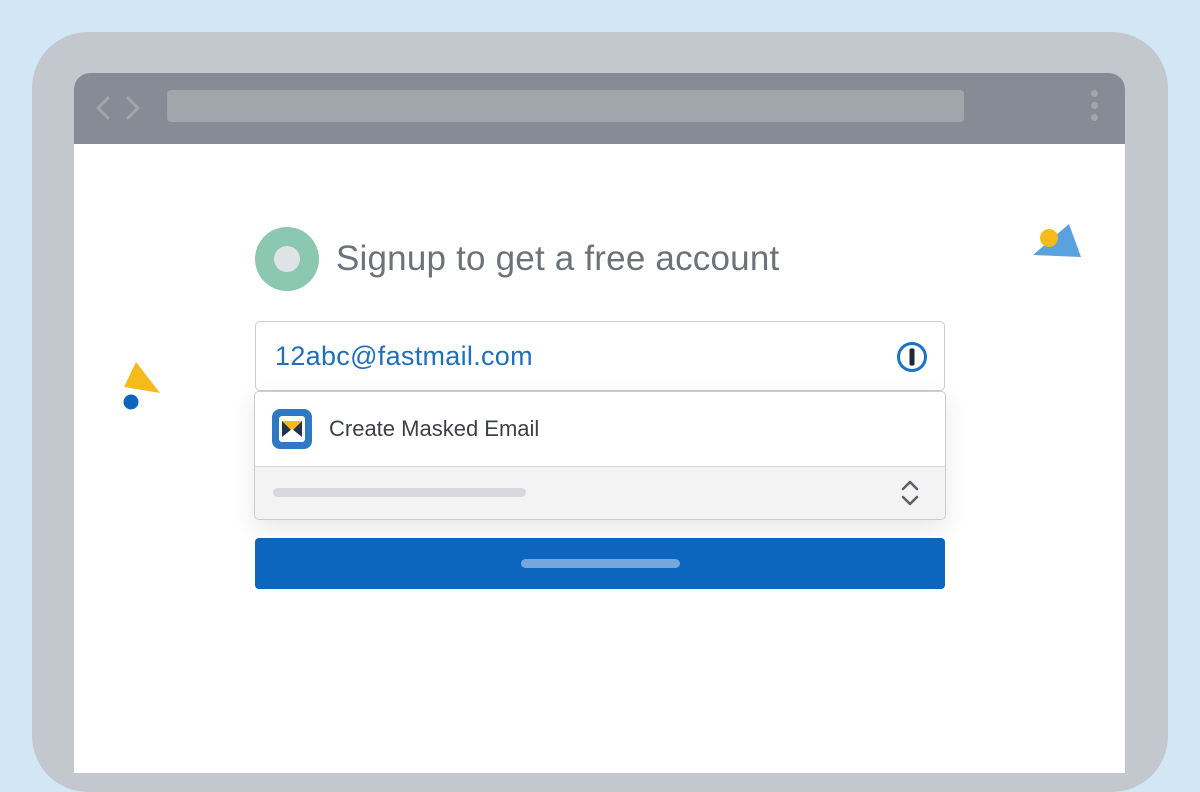  What do you see at coordinates (141, 386) in the screenshot?
I see `decorative-shapes-icon` at bounding box center [141, 386].